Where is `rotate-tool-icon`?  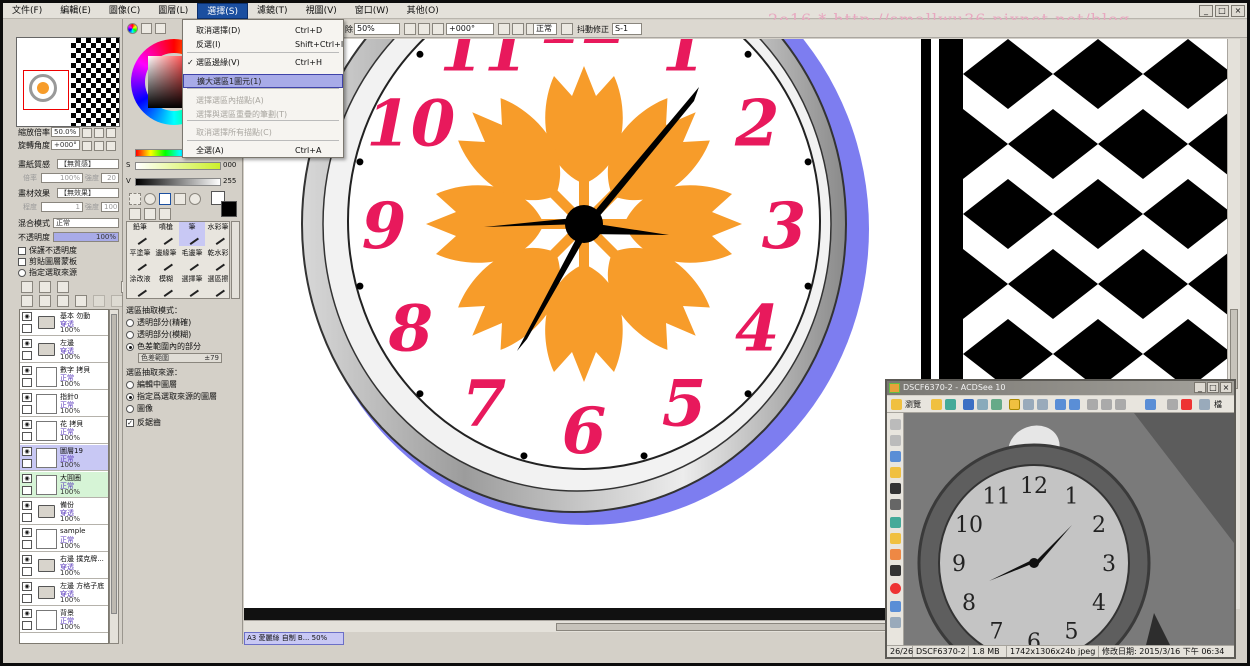
rotate-tool-icon is located at coordinates (135, 214).